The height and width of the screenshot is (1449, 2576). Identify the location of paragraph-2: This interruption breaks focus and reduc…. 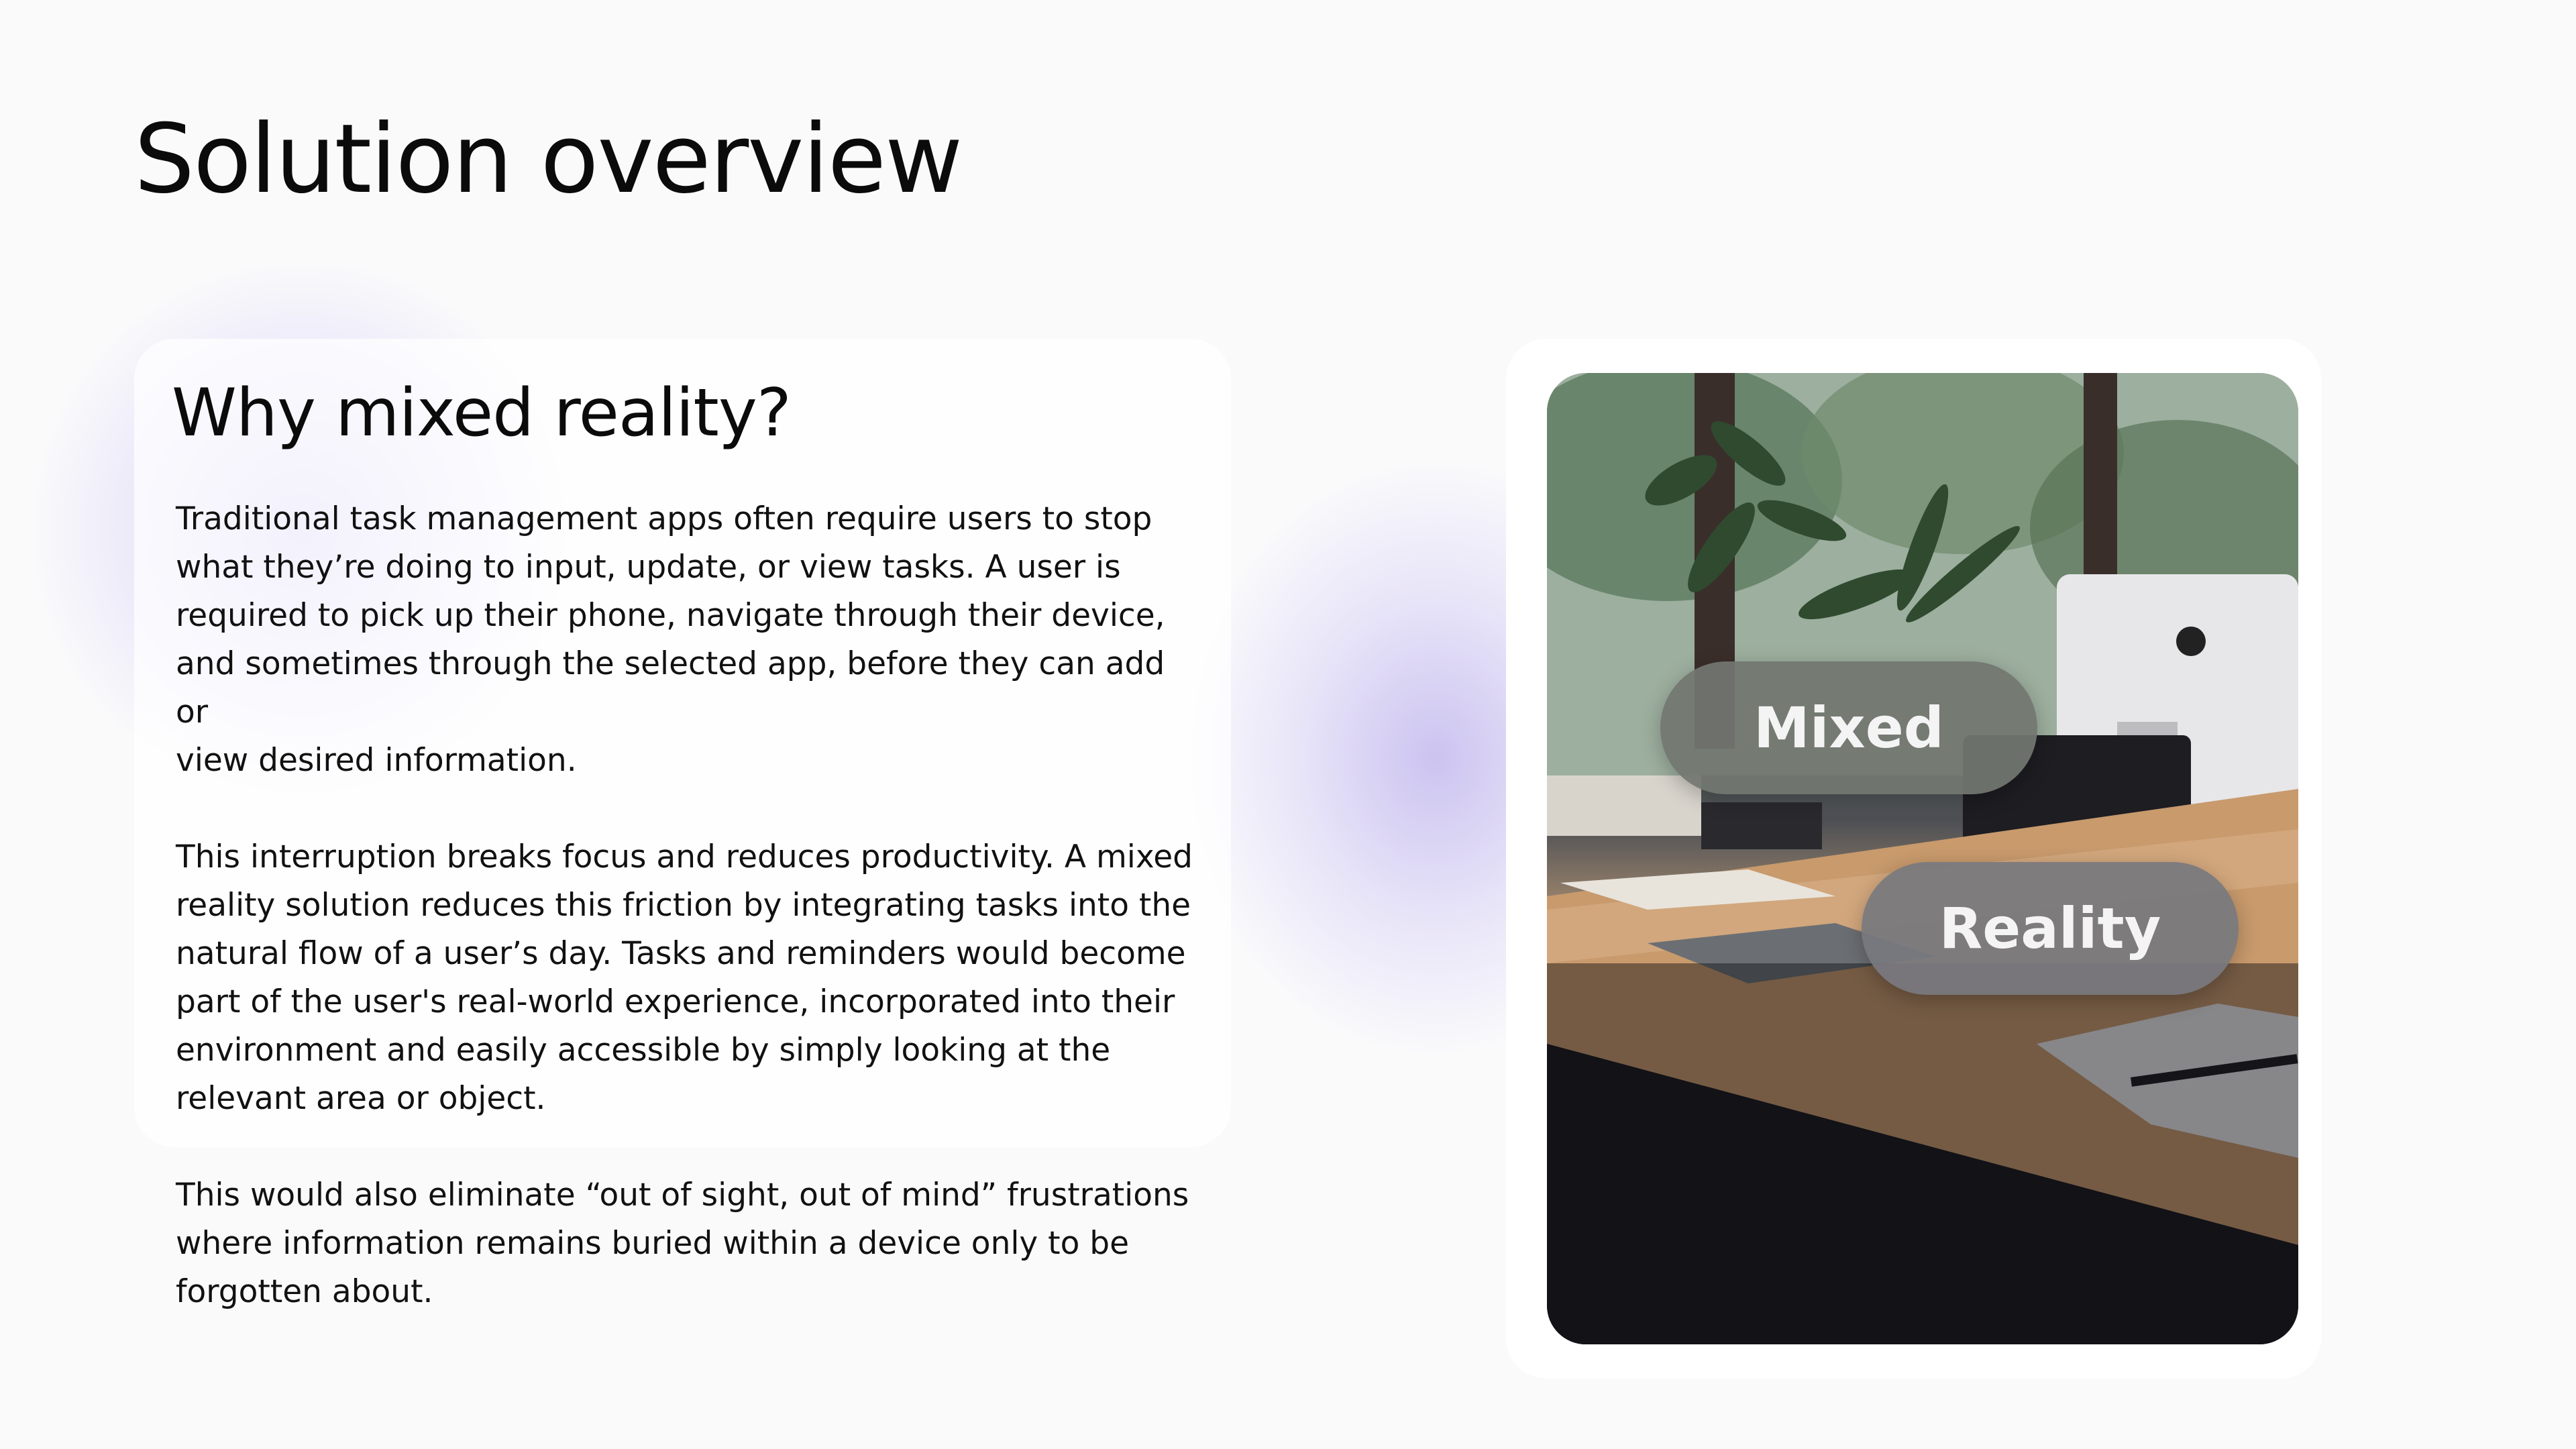
(684, 978).